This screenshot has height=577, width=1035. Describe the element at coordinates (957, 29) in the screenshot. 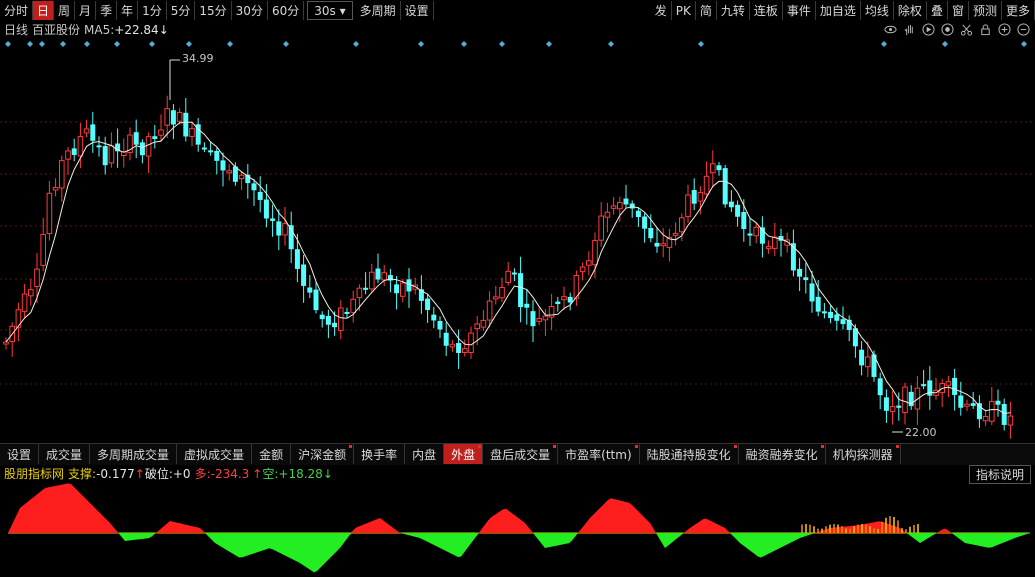

I see `chart-tools` at that location.